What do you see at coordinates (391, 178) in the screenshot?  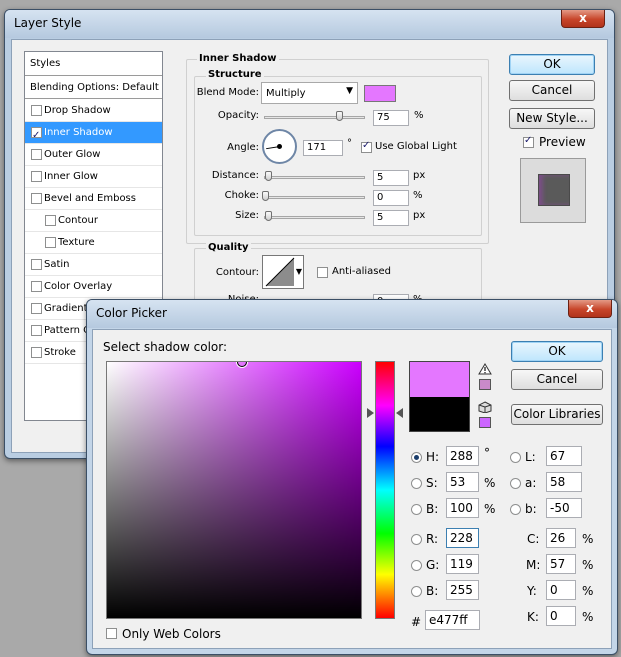 I see `distance-field: 5` at bounding box center [391, 178].